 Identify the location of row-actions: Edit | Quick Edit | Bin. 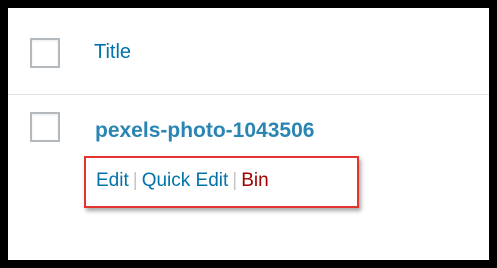
(182, 181).